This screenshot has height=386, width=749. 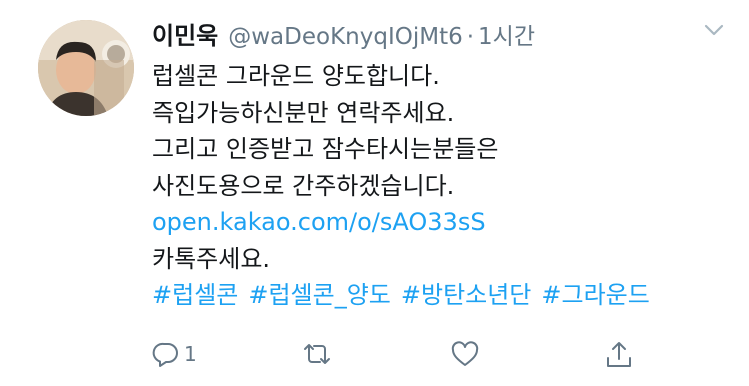 I want to click on hashtag: #럽셀콘_양도, so click(x=319, y=295).